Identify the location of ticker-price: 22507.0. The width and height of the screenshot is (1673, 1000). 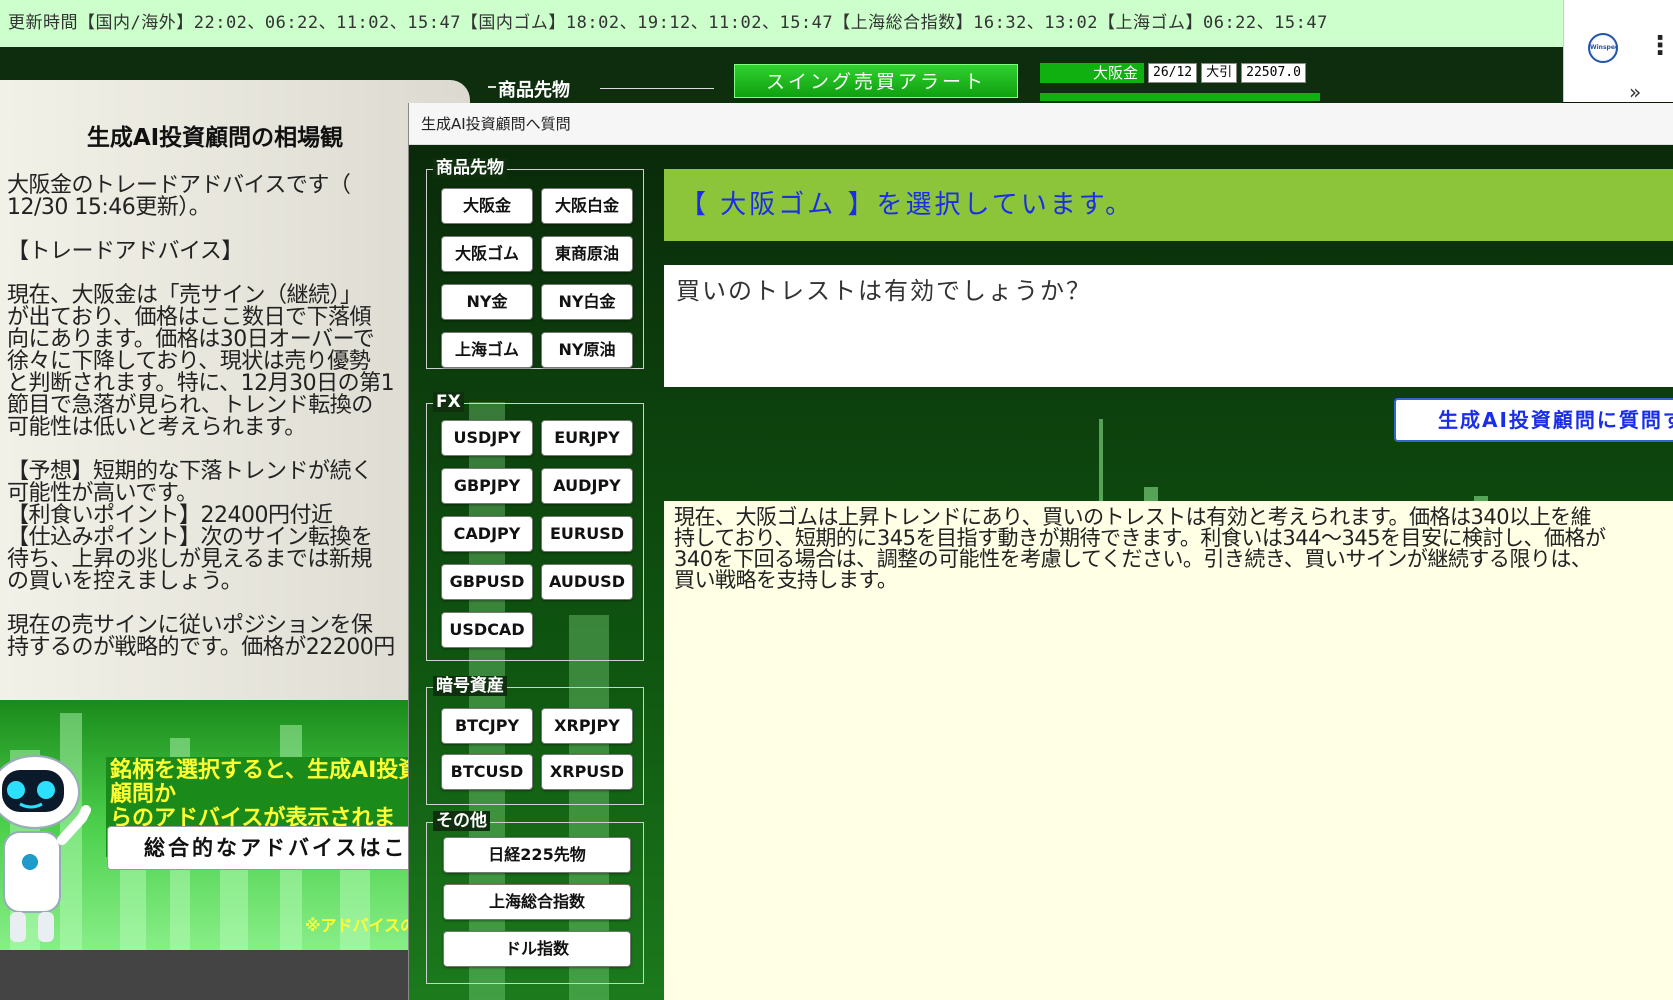
(1273, 73).